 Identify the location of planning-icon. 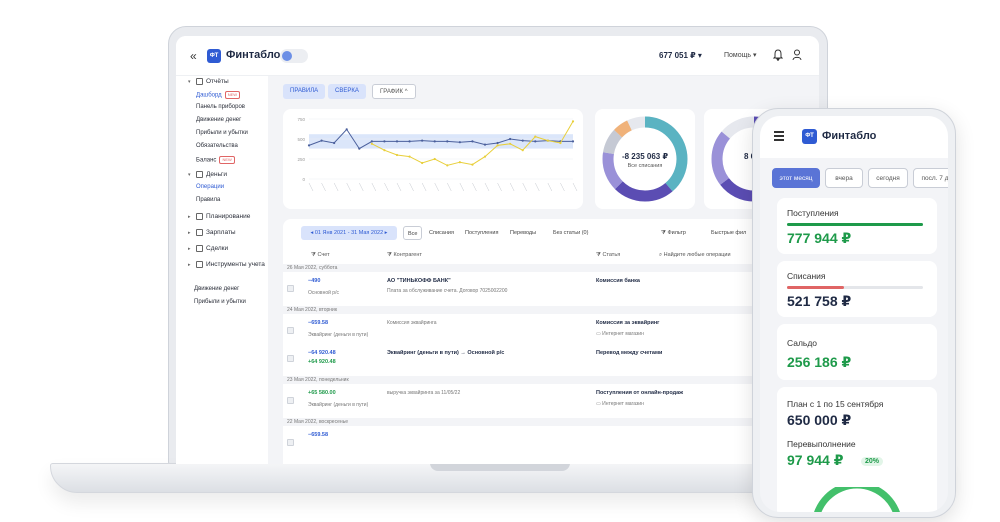
(199, 216).